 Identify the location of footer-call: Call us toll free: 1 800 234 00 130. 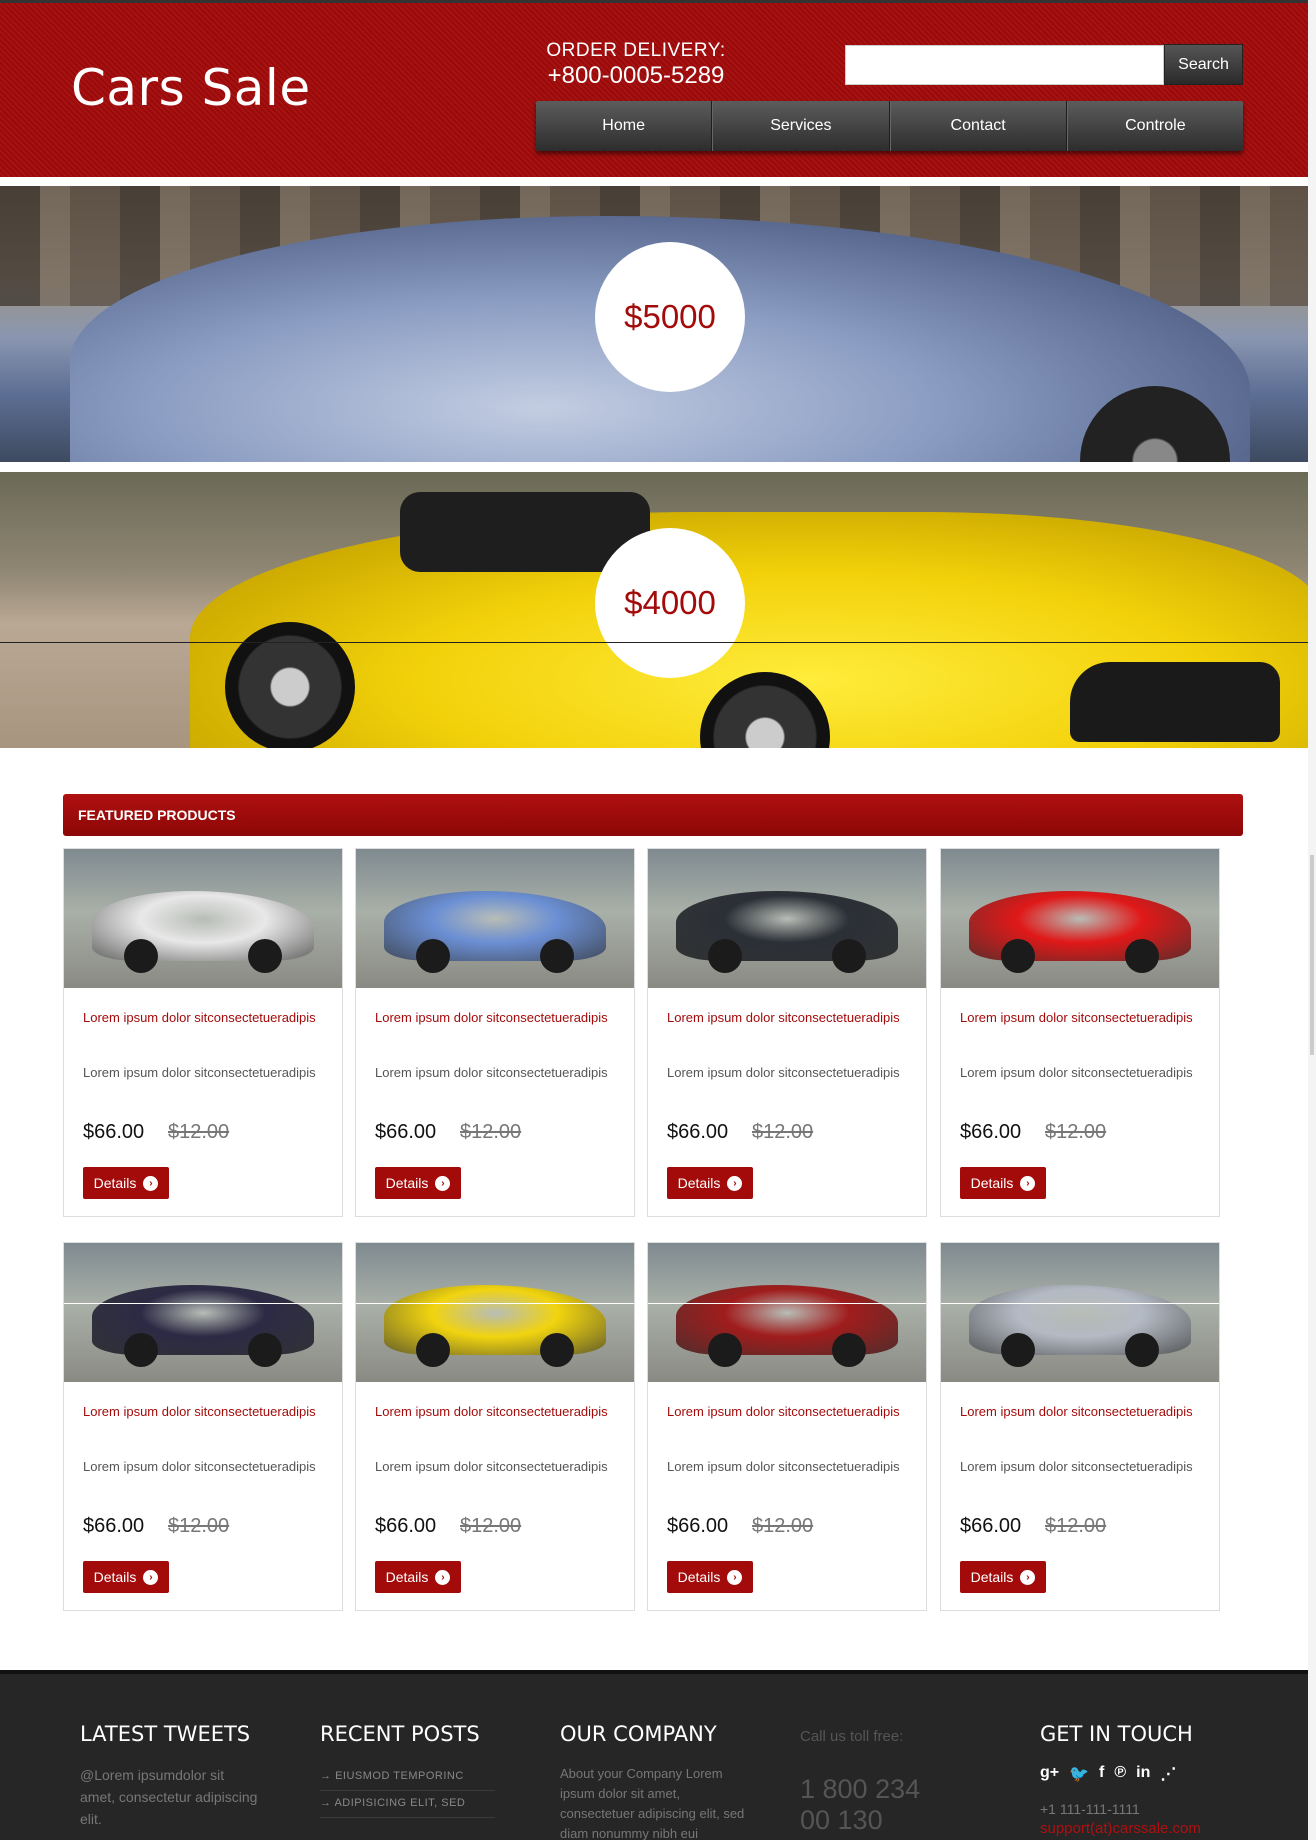
(885, 1779).